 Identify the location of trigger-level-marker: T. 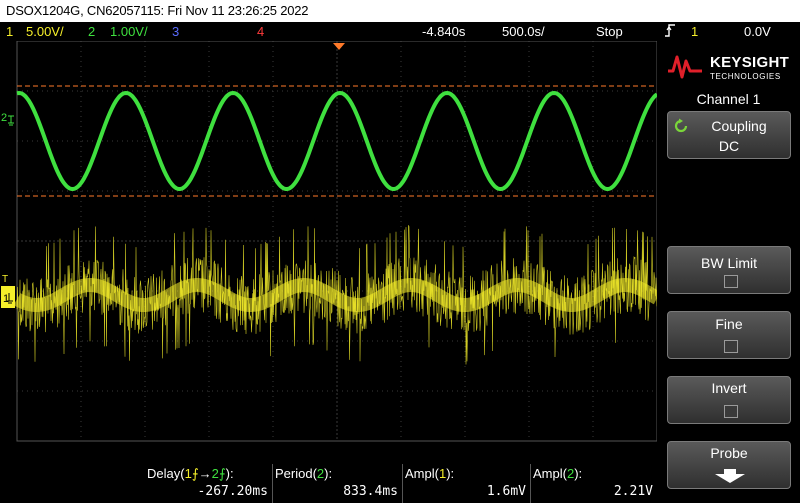
(5, 279).